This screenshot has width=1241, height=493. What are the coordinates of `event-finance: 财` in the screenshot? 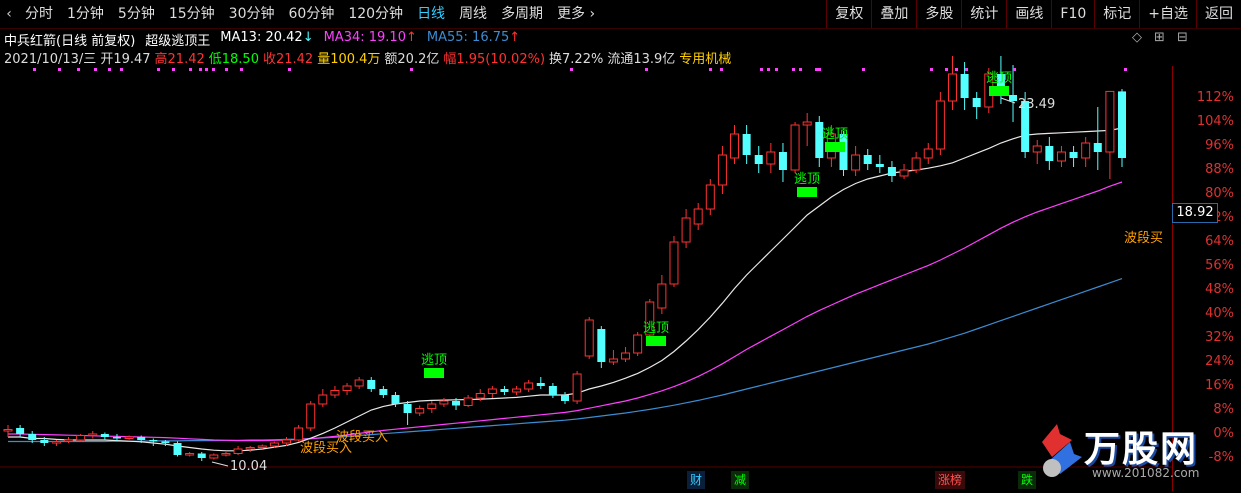 It's located at (696, 480).